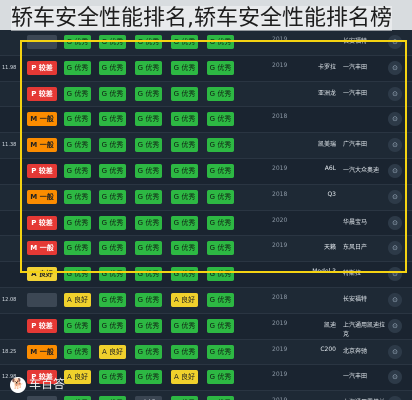 The width and height of the screenshot is (412, 400). Describe the element at coordinates (330, 168) in the screenshot. I see `car-model: A6L` at that location.